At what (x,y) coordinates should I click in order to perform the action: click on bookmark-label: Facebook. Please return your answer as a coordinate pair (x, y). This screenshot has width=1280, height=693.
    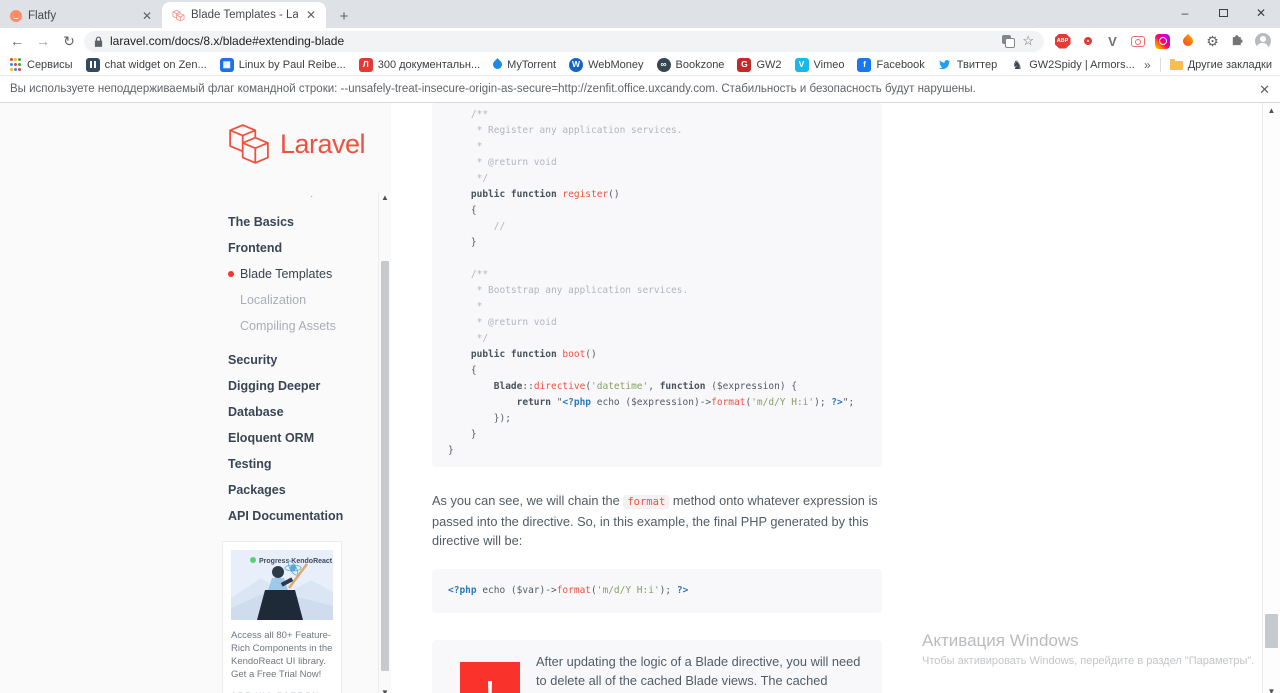
    Looking at the image, I should click on (900, 64).